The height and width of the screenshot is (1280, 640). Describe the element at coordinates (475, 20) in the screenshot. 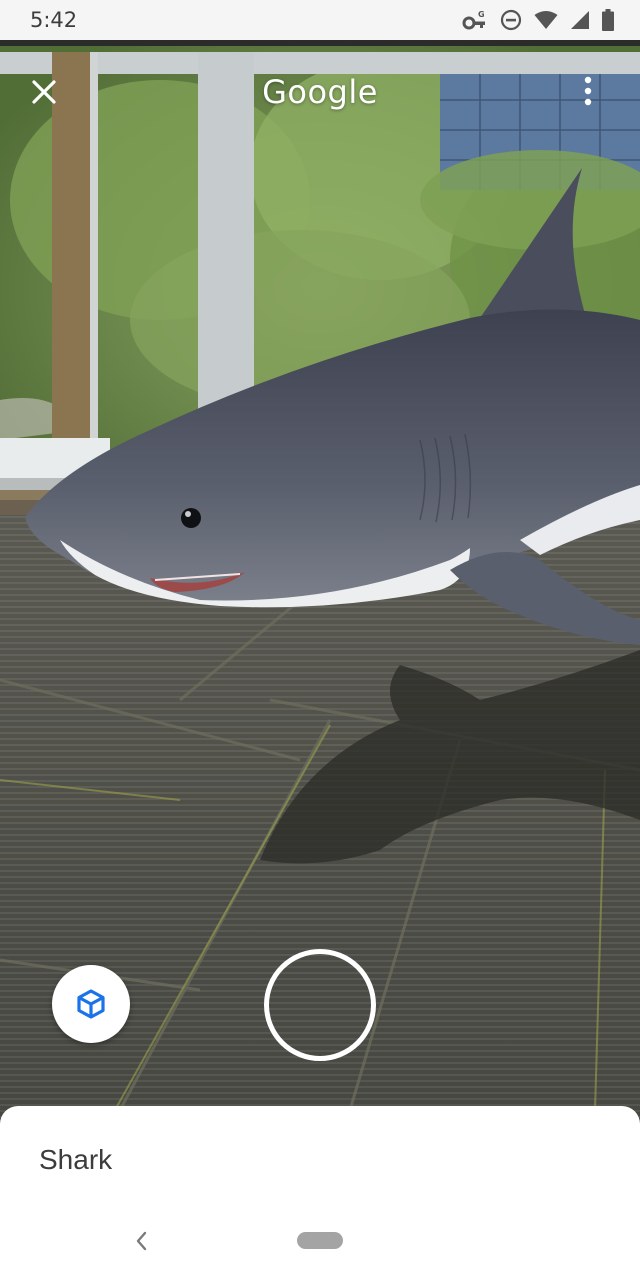

I see `vpn-key-icon: G` at that location.